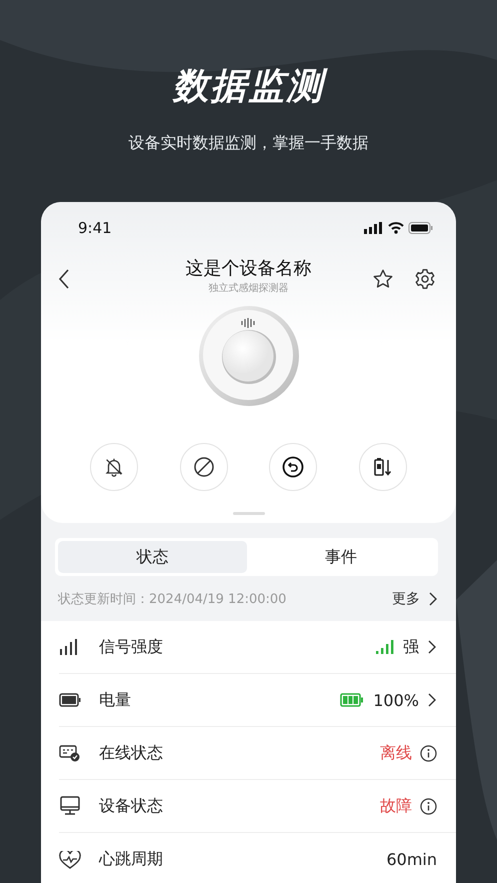  What do you see at coordinates (396, 700) in the screenshot?
I see `row-value: 100%` at bounding box center [396, 700].